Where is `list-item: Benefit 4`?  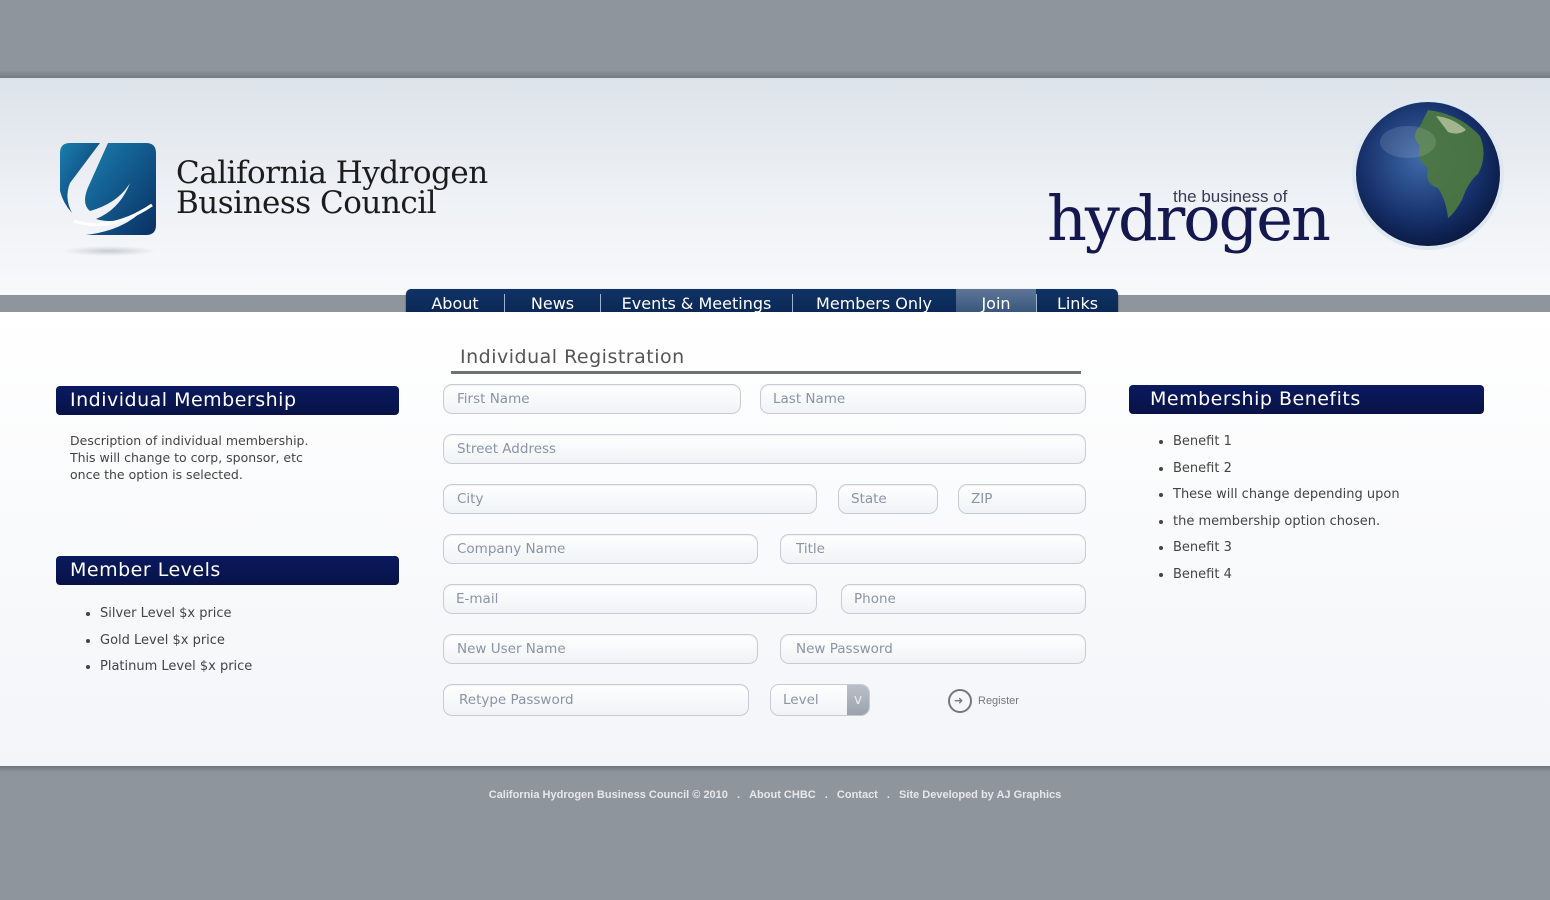
list-item: Benefit 4 is located at coordinates (1286, 575).